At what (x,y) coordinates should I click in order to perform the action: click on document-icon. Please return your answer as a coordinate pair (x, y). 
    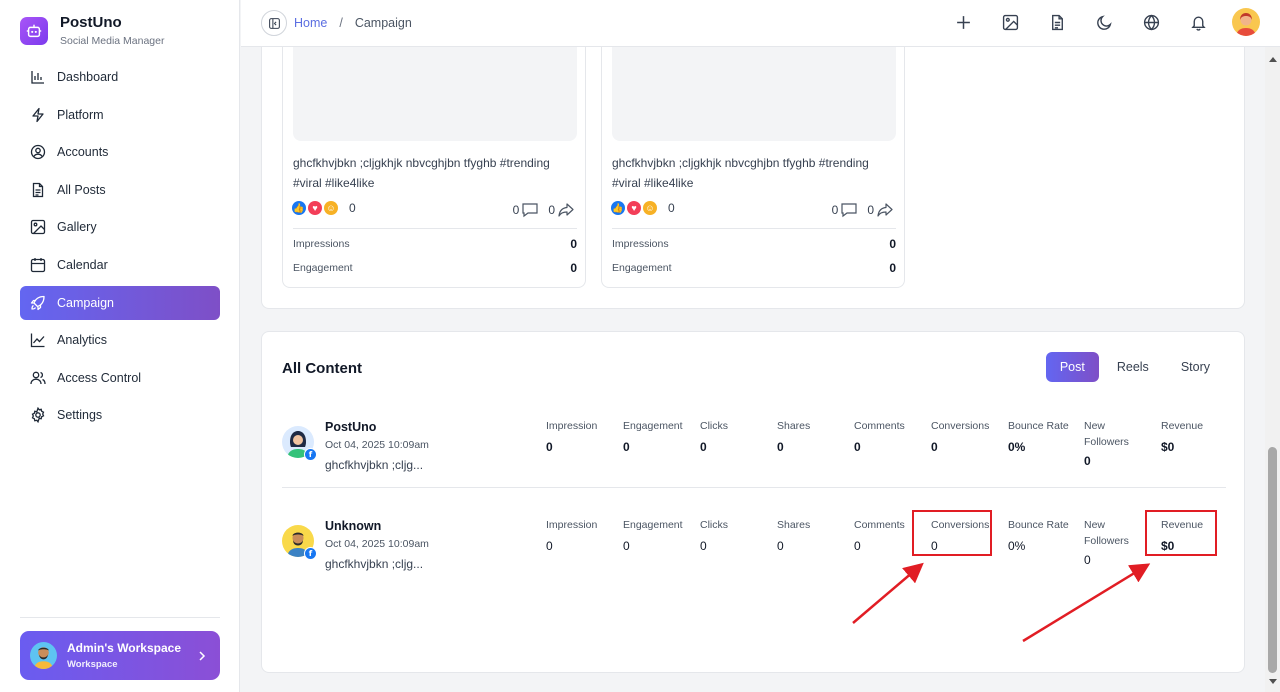
    Looking at the image, I should click on (1057, 22).